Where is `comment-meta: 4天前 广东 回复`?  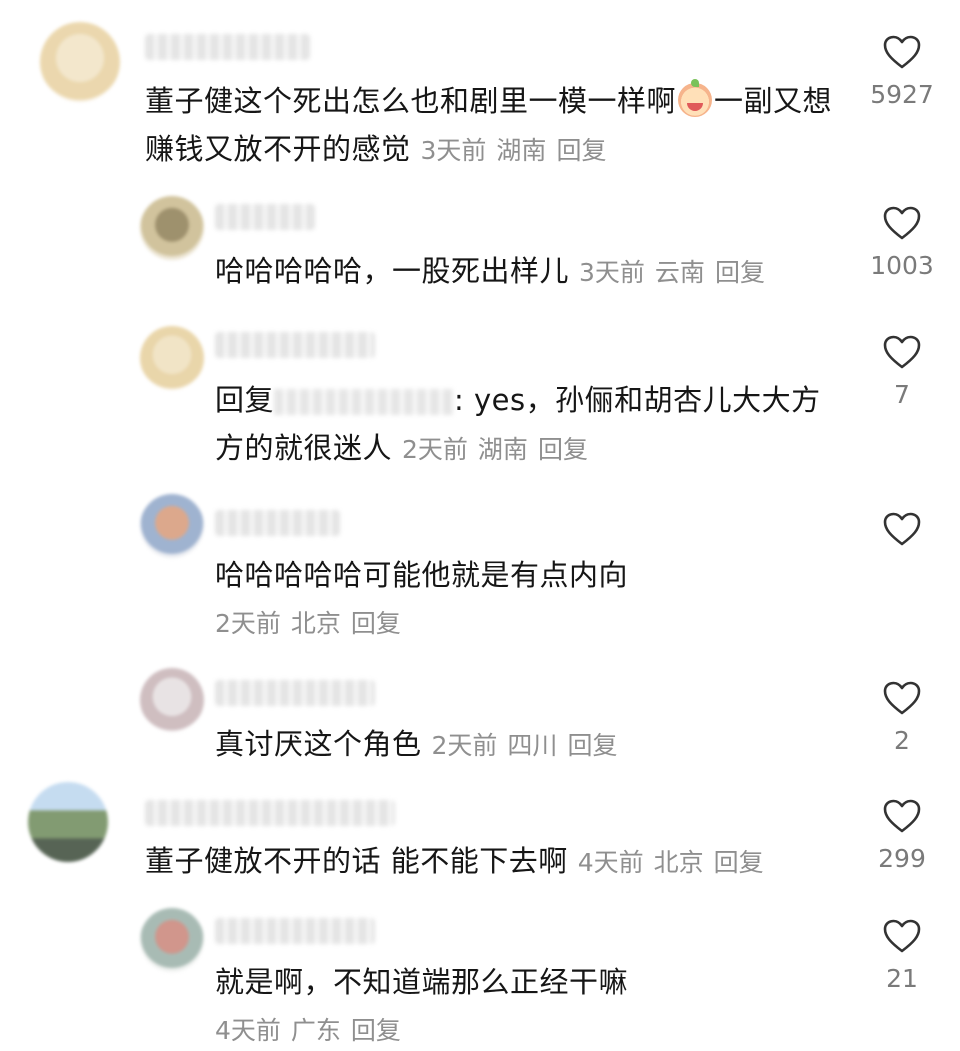
comment-meta: 4天前 广东 回复 is located at coordinates (313, 1031).